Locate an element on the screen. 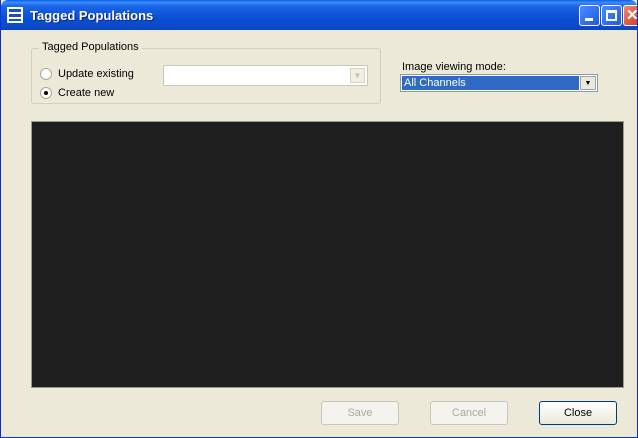  cancel-button: Cancel is located at coordinates (469, 413).